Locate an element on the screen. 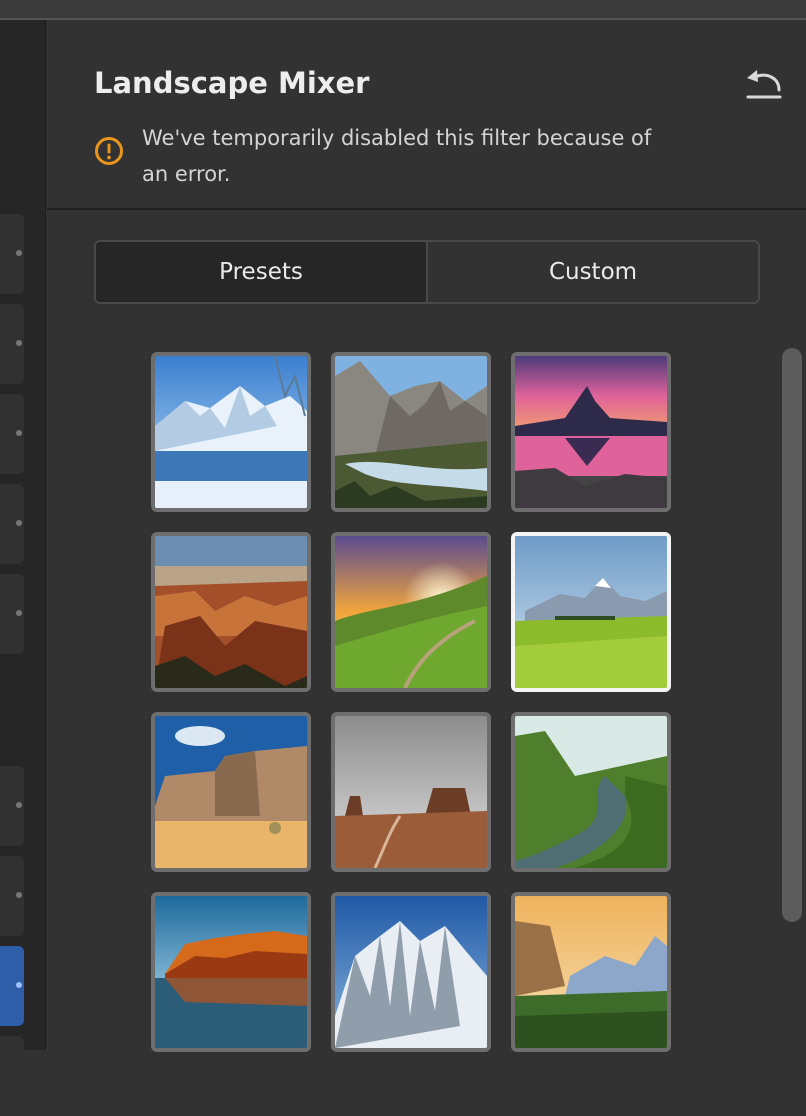 This screenshot has width=806, height=1116. tab-custom: Custom is located at coordinates (593, 272).